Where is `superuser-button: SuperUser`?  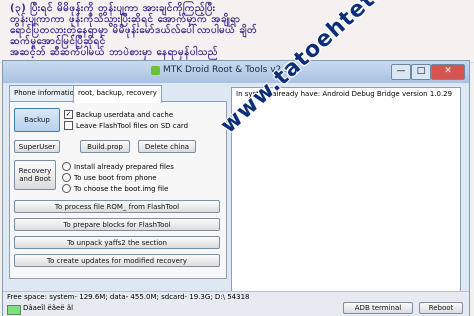
superuser-button: SuperUser is located at coordinates (37, 146).